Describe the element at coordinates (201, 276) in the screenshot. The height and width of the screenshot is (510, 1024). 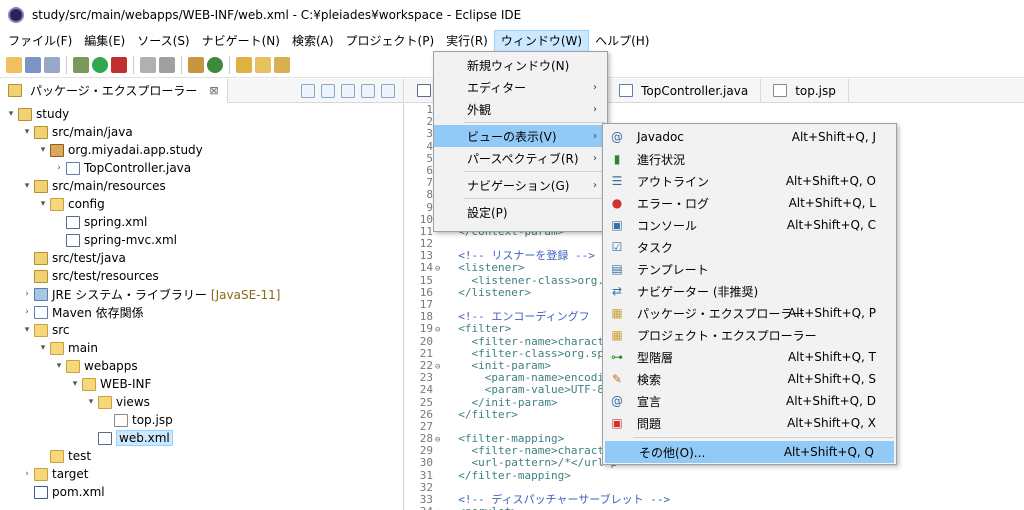
I see `tree-item: src/test/resources` at that location.